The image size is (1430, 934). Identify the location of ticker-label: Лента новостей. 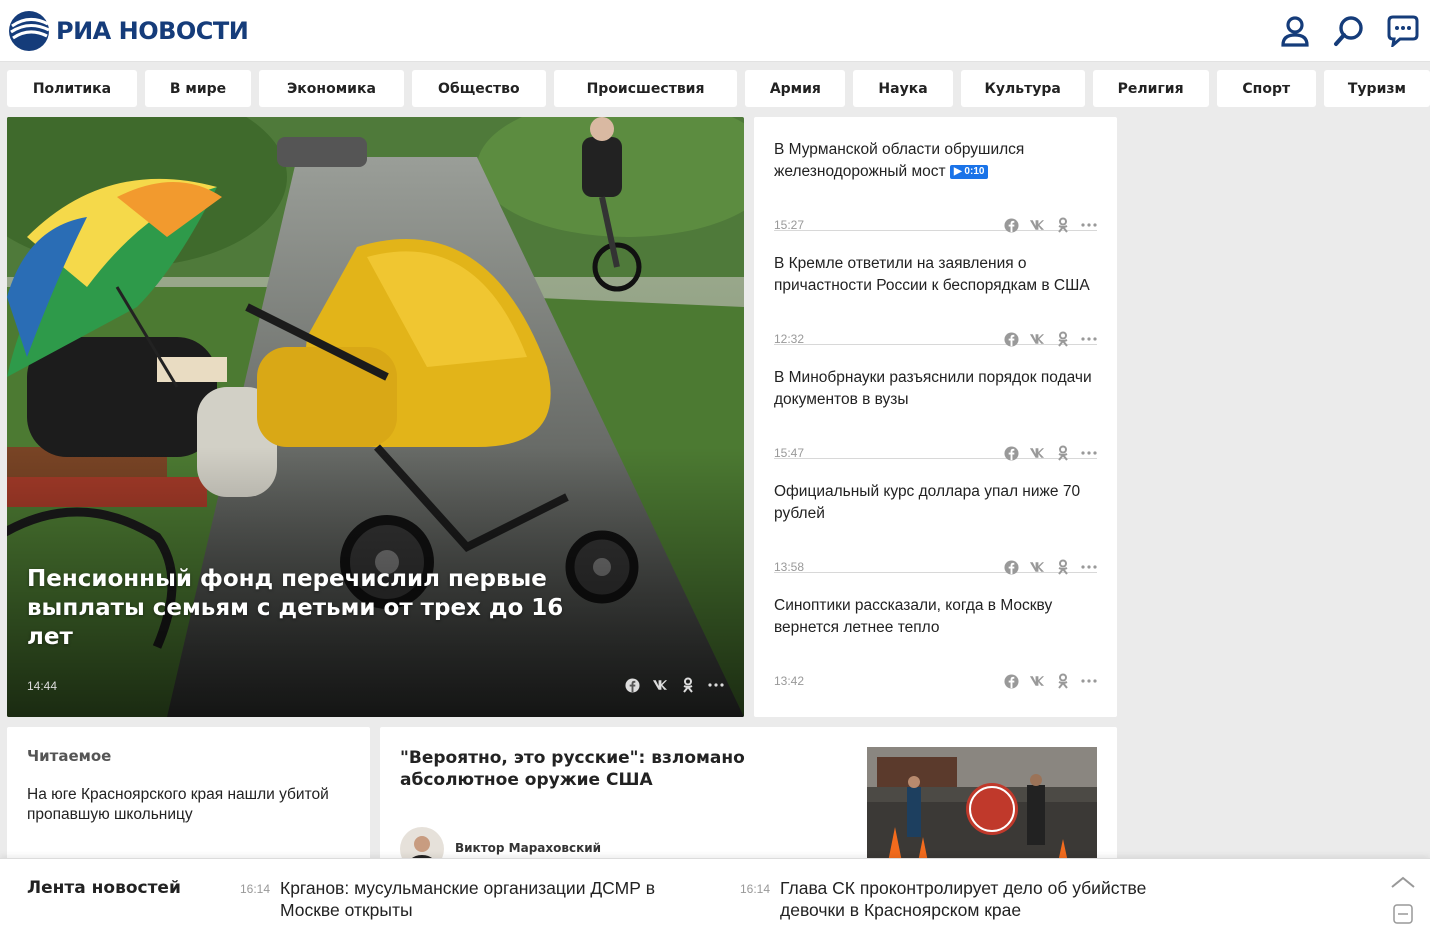
(104, 888).